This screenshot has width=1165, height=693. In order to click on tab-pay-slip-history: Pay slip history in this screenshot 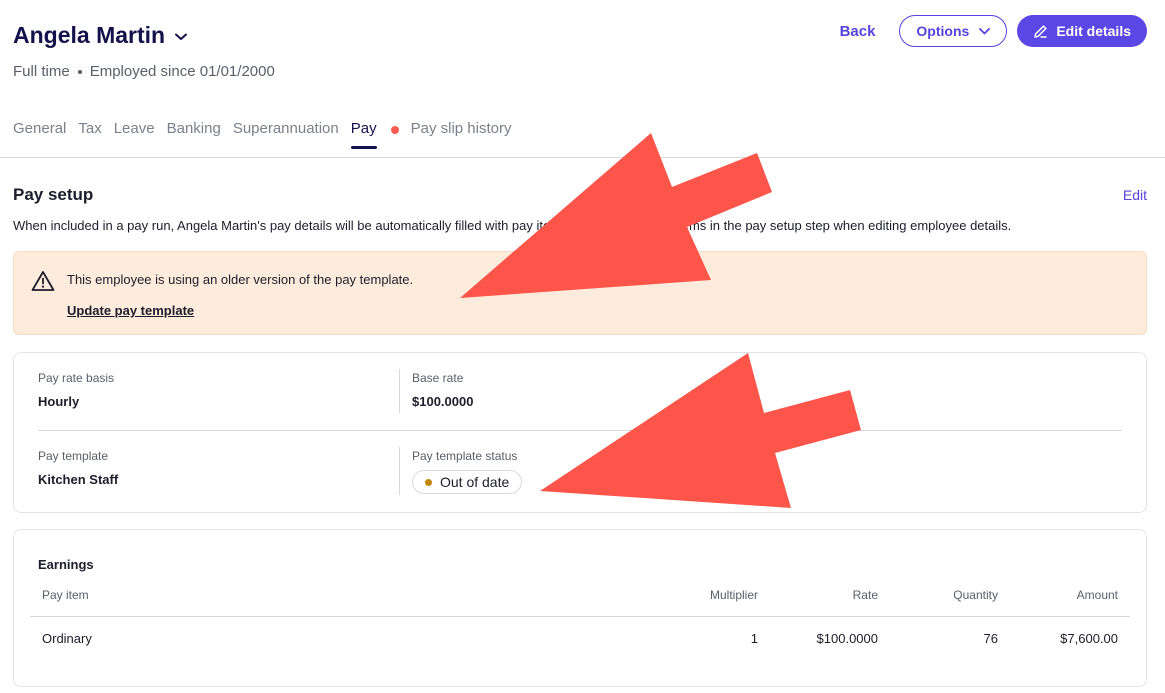, I will do `click(461, 134)`.